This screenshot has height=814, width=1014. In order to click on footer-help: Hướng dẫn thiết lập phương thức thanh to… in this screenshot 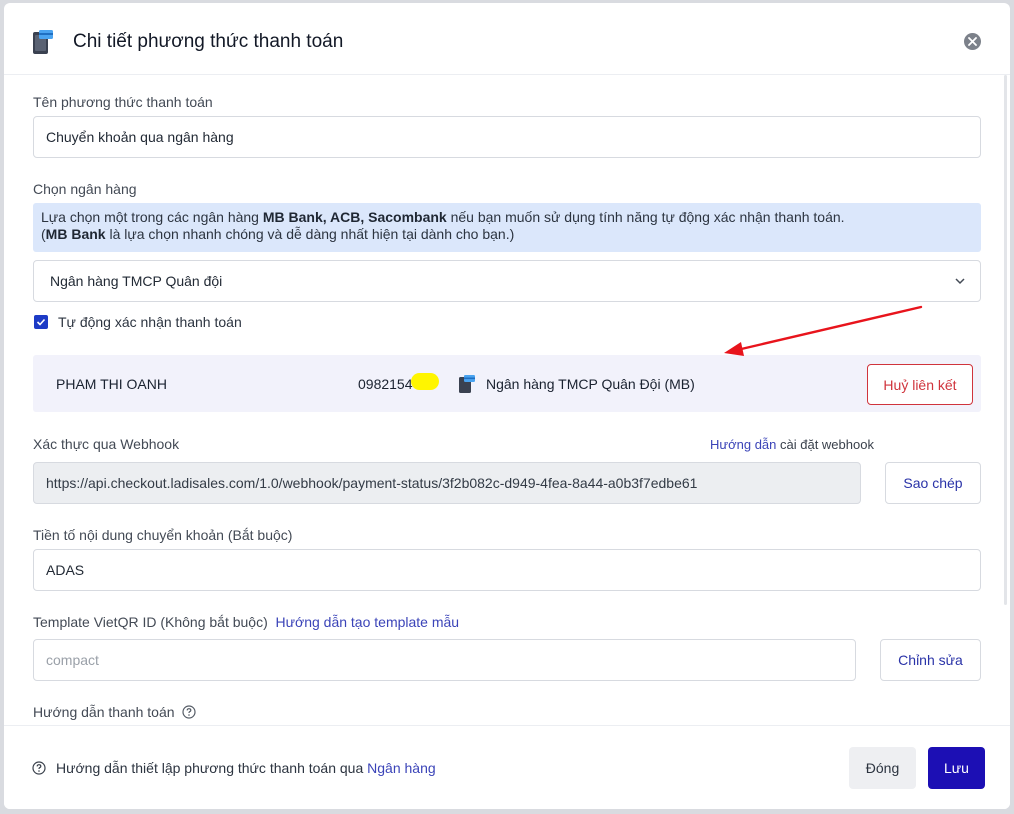, I will do `click(234, 768)`.